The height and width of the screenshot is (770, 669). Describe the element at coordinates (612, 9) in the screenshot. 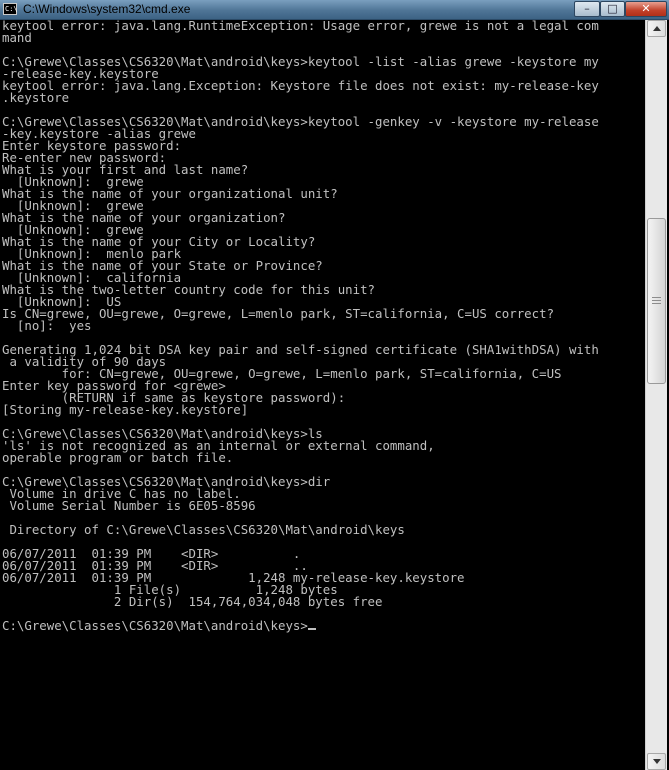

I see `maximize-button: □` at that location.